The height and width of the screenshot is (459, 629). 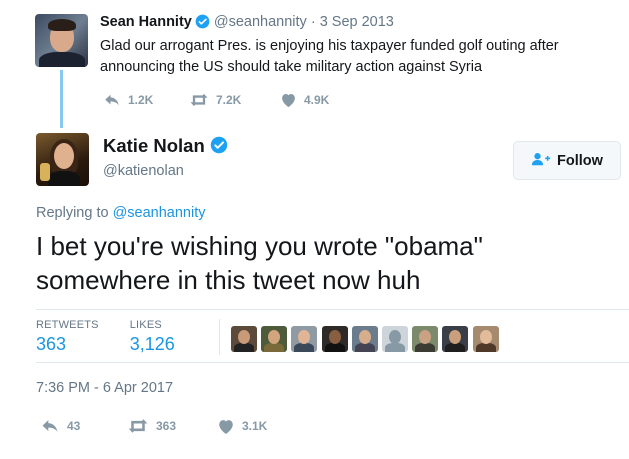 I want to click on reply-button: 43, so click(x=83, y=426).